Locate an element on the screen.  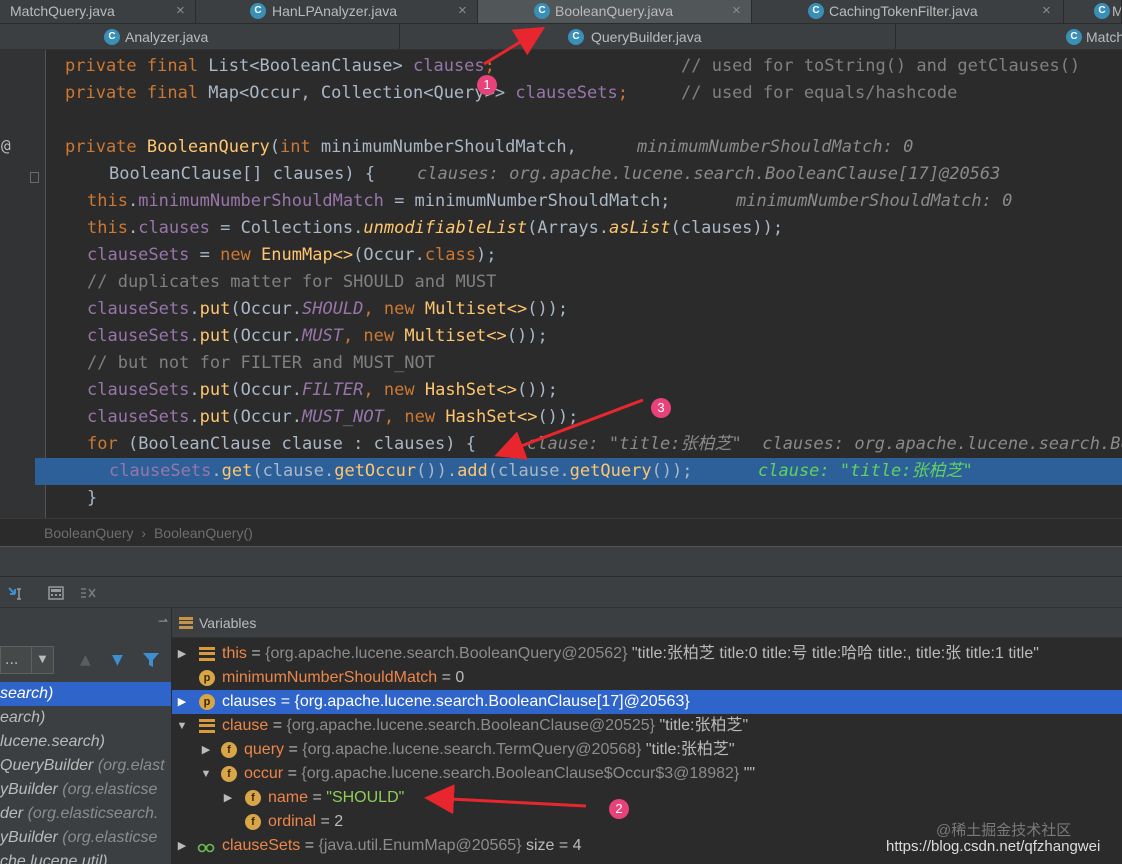
code-token: ()); is located at coordinates (548, 309).